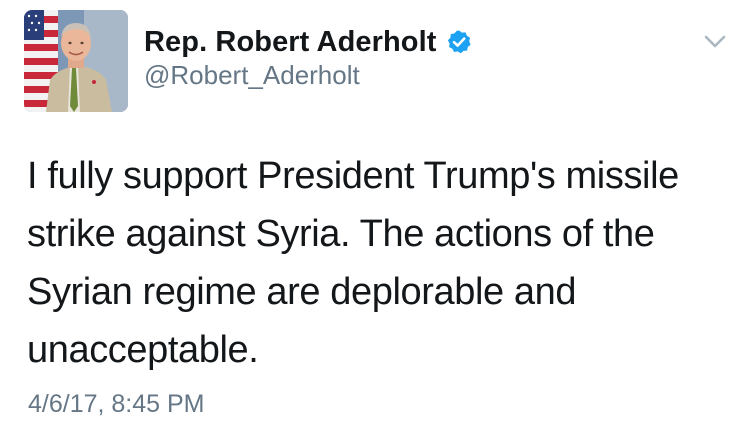 This screenshot has height=440, width=750. Describe the element at coordinates (116, 404) in the screenshot. I see `tweet-timestamp: 4/6/17, 8:45 PM` at that location.